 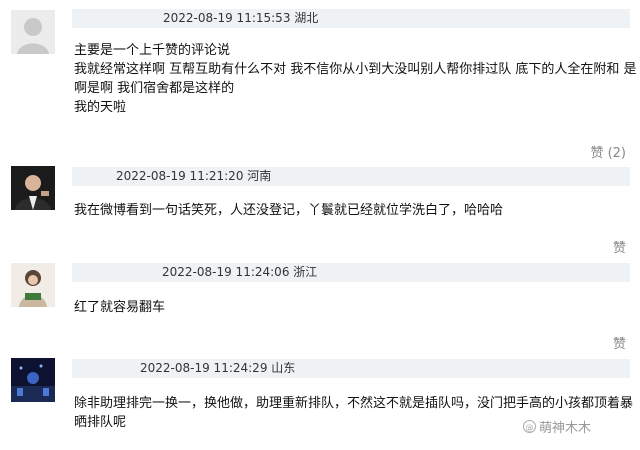 What do you see at coordinates (305, 272) in the screenshot?
I see `comment-location: 浙江` at bounding box center [305, 272].